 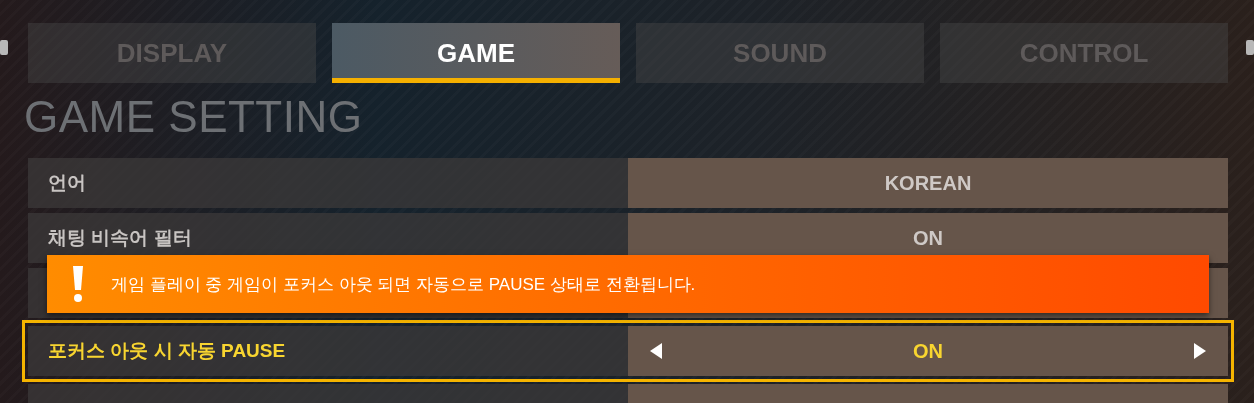 I want to click on setting-row: 언어 KOREAN, so click(x=628, y=183).